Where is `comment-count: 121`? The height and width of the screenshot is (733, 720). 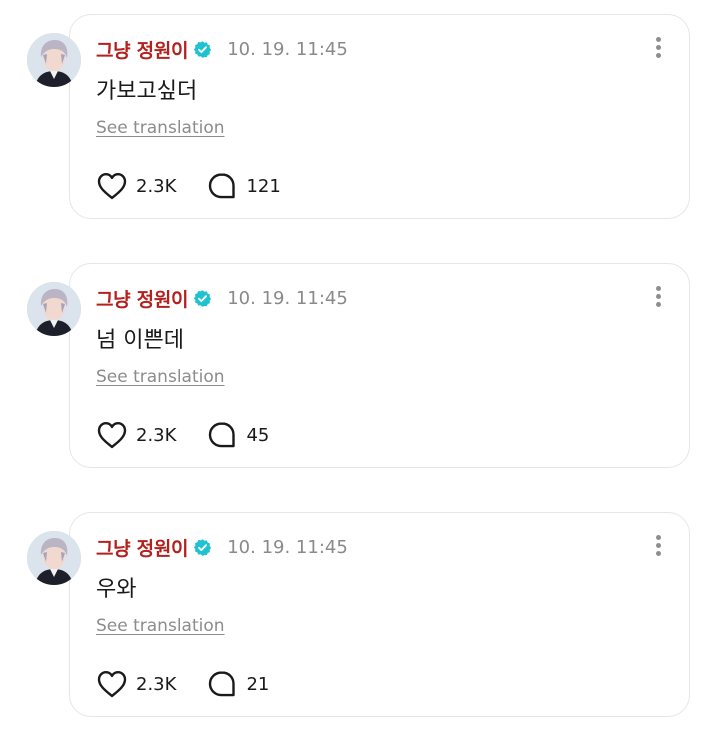 comment-count: 121 is located at coordinates (263, 186).